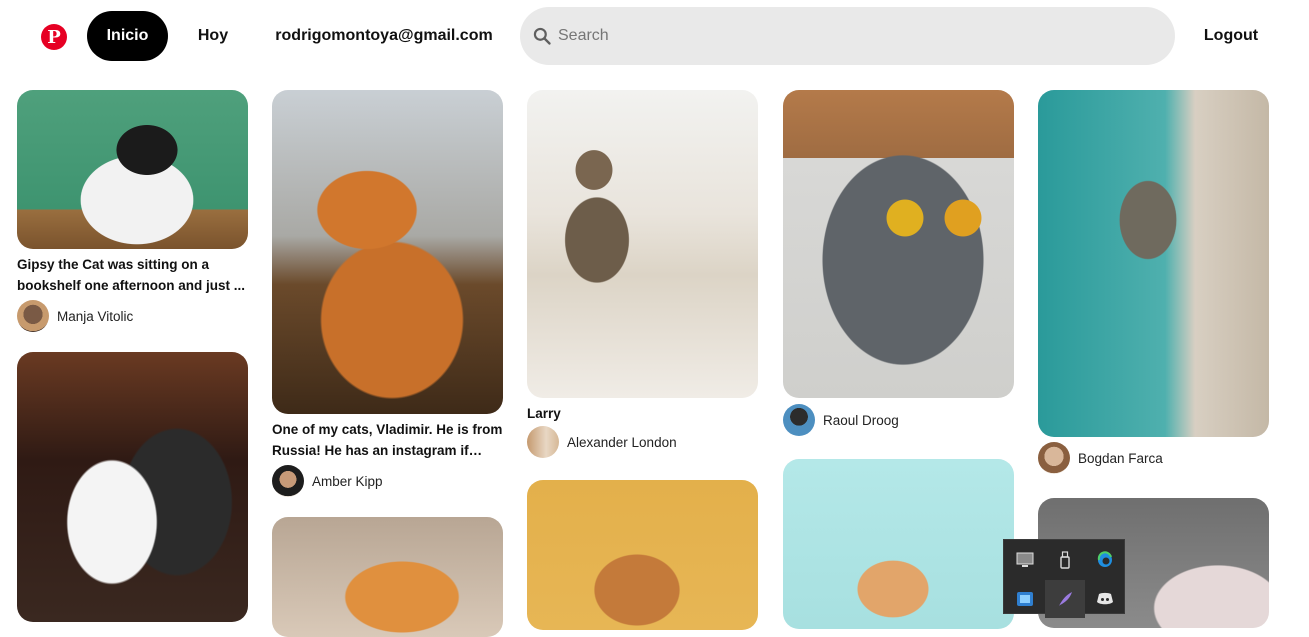 This screenshot has height=637, width=1309. Describe the element at coordinates (1025, 560) in the screenshot. I see `monitor-icon` at that location.